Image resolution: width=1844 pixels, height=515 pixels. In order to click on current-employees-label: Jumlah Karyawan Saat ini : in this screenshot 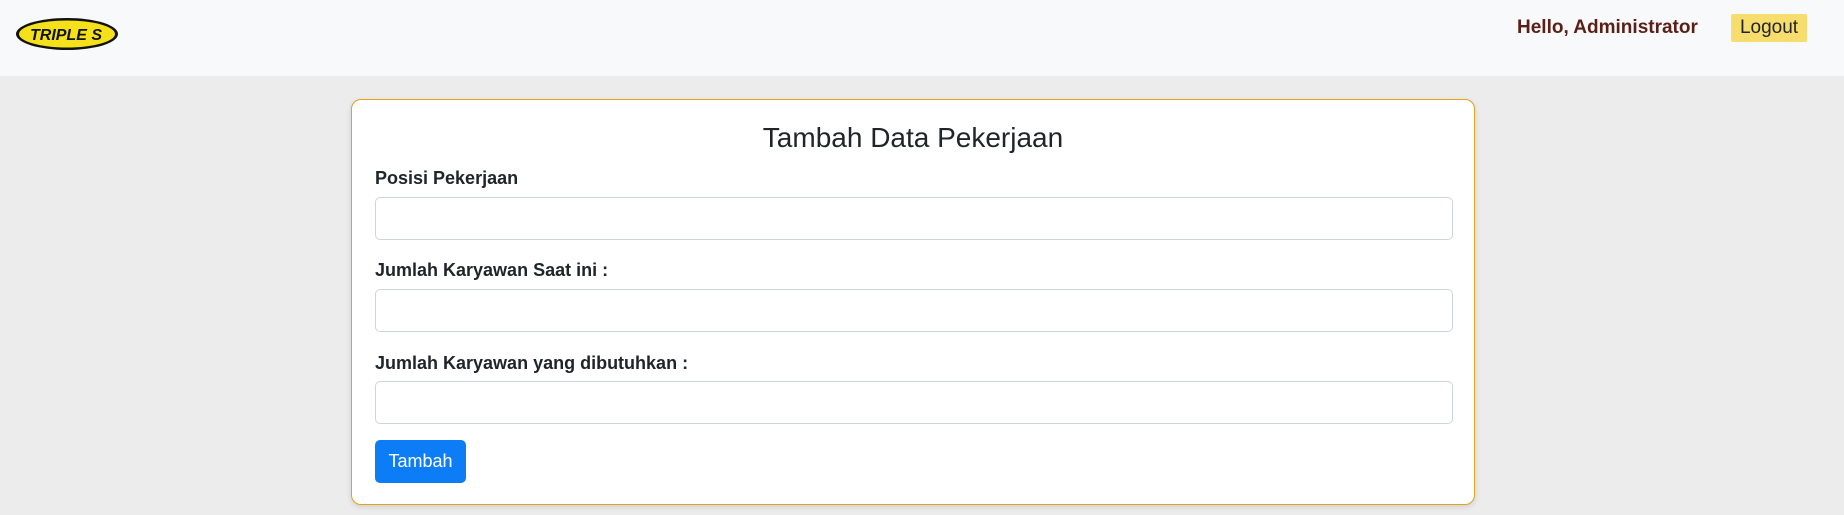, I will do `click(492, 270)`.